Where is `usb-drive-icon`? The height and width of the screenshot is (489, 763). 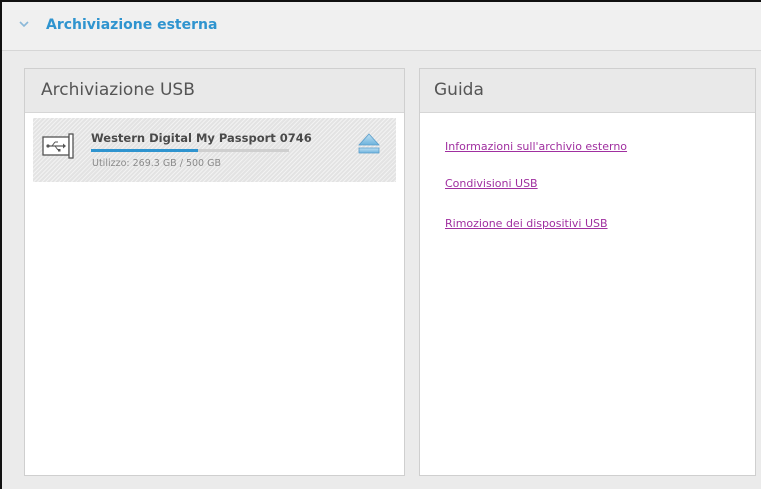
usb-drive-icon is located at coordinates (58, 146).